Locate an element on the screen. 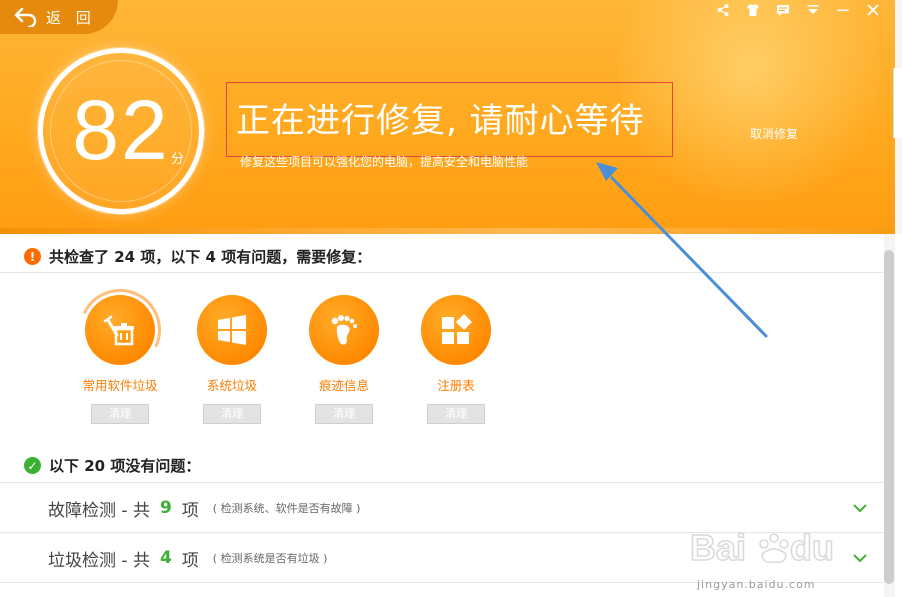 This screenshot has width=902, height=597. problem-item-system: 系统垃圾 清理 is located at coordinates (232, 359).